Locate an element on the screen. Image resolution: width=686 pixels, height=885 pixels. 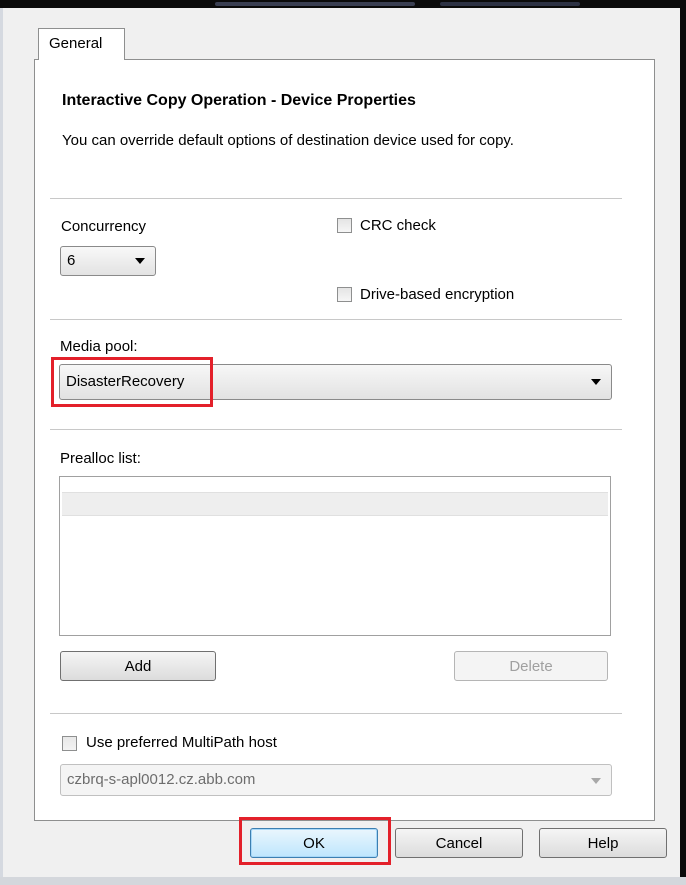
concurrency-label: Concurrency is located at coordinates (104, 226).